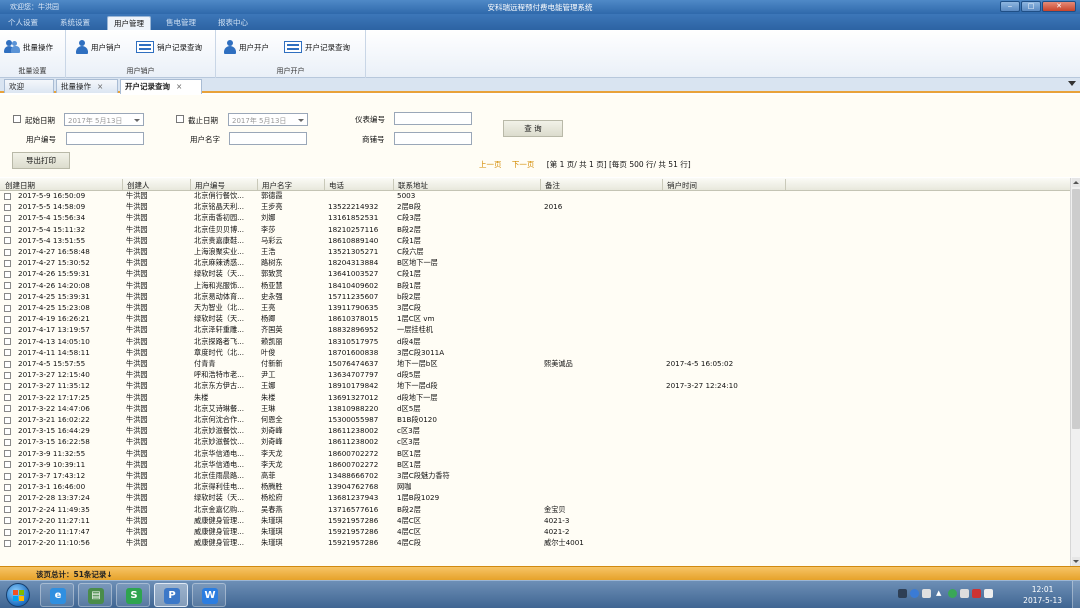  What do you see at coordinates (940, 593) in the screenshot?
I see `chevron-up-icon: ▲` at bounding box center [940, 593].